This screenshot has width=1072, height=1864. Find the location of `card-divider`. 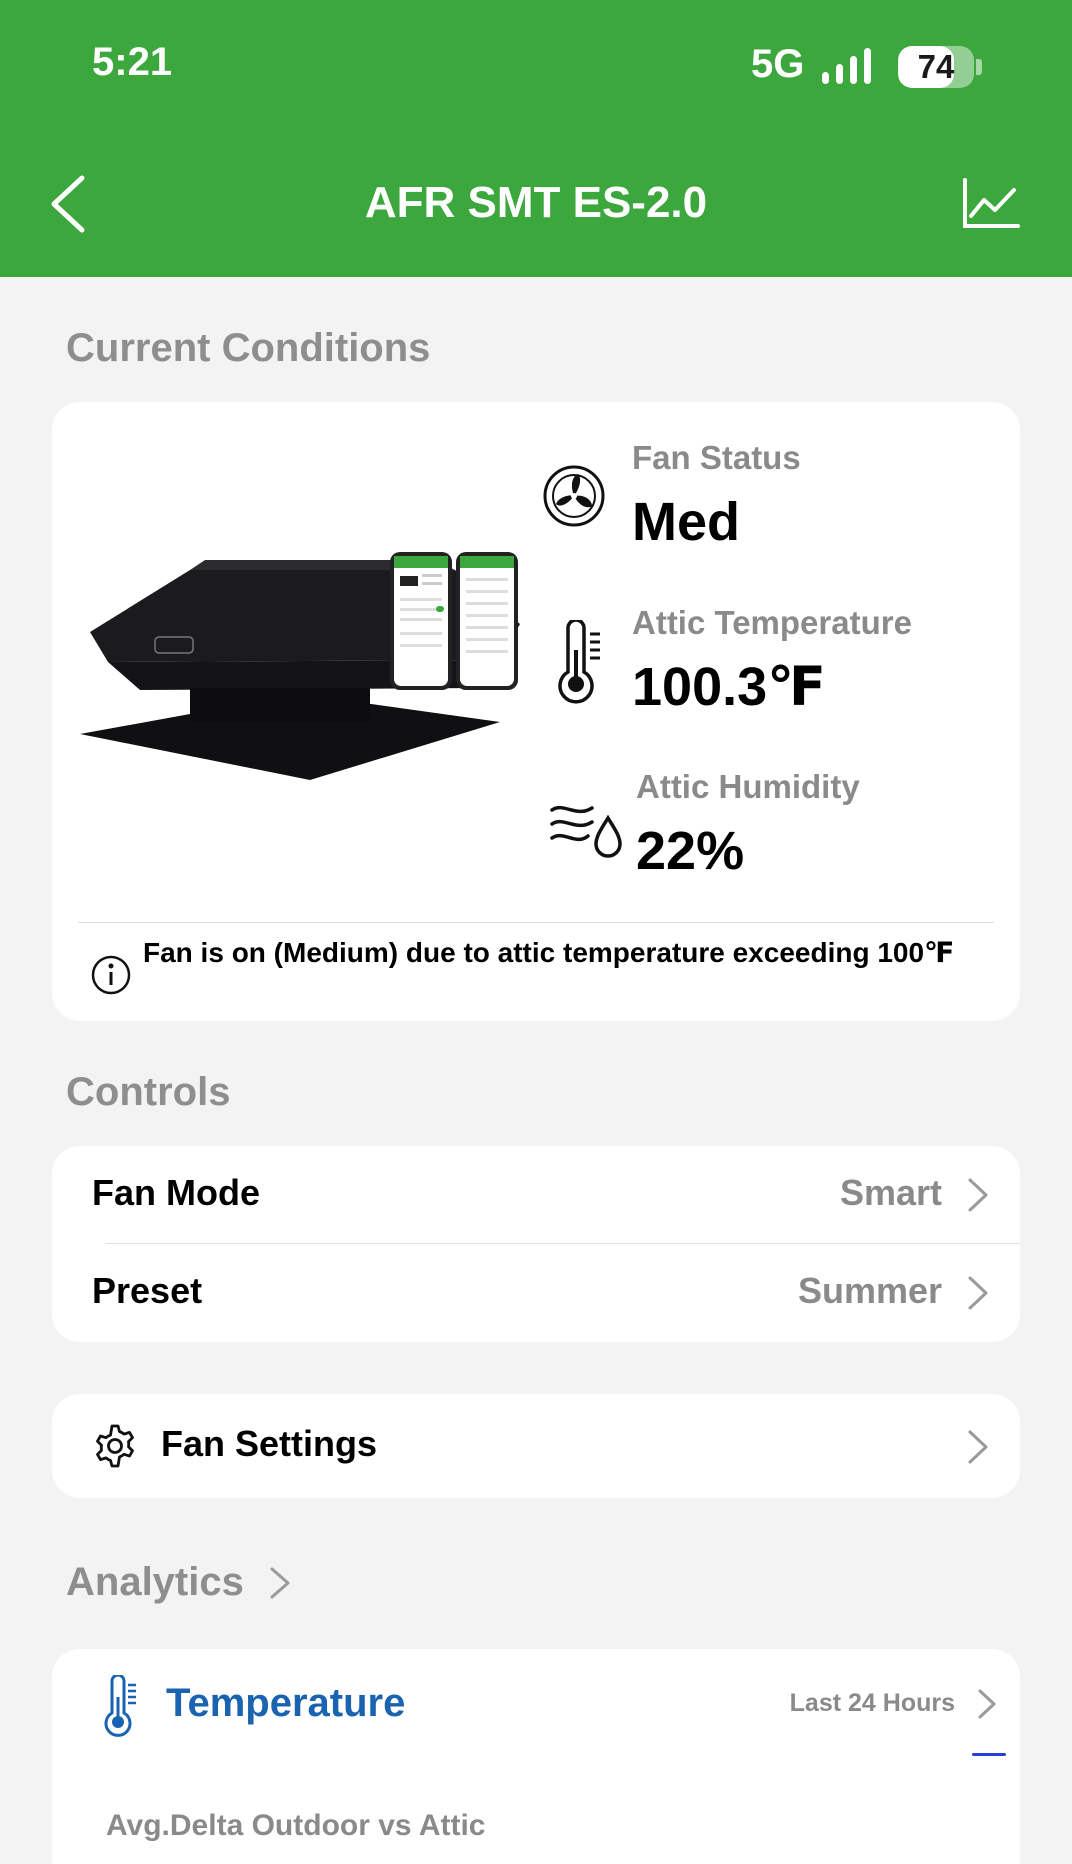

card-divider is located at coordinates (536, 922).